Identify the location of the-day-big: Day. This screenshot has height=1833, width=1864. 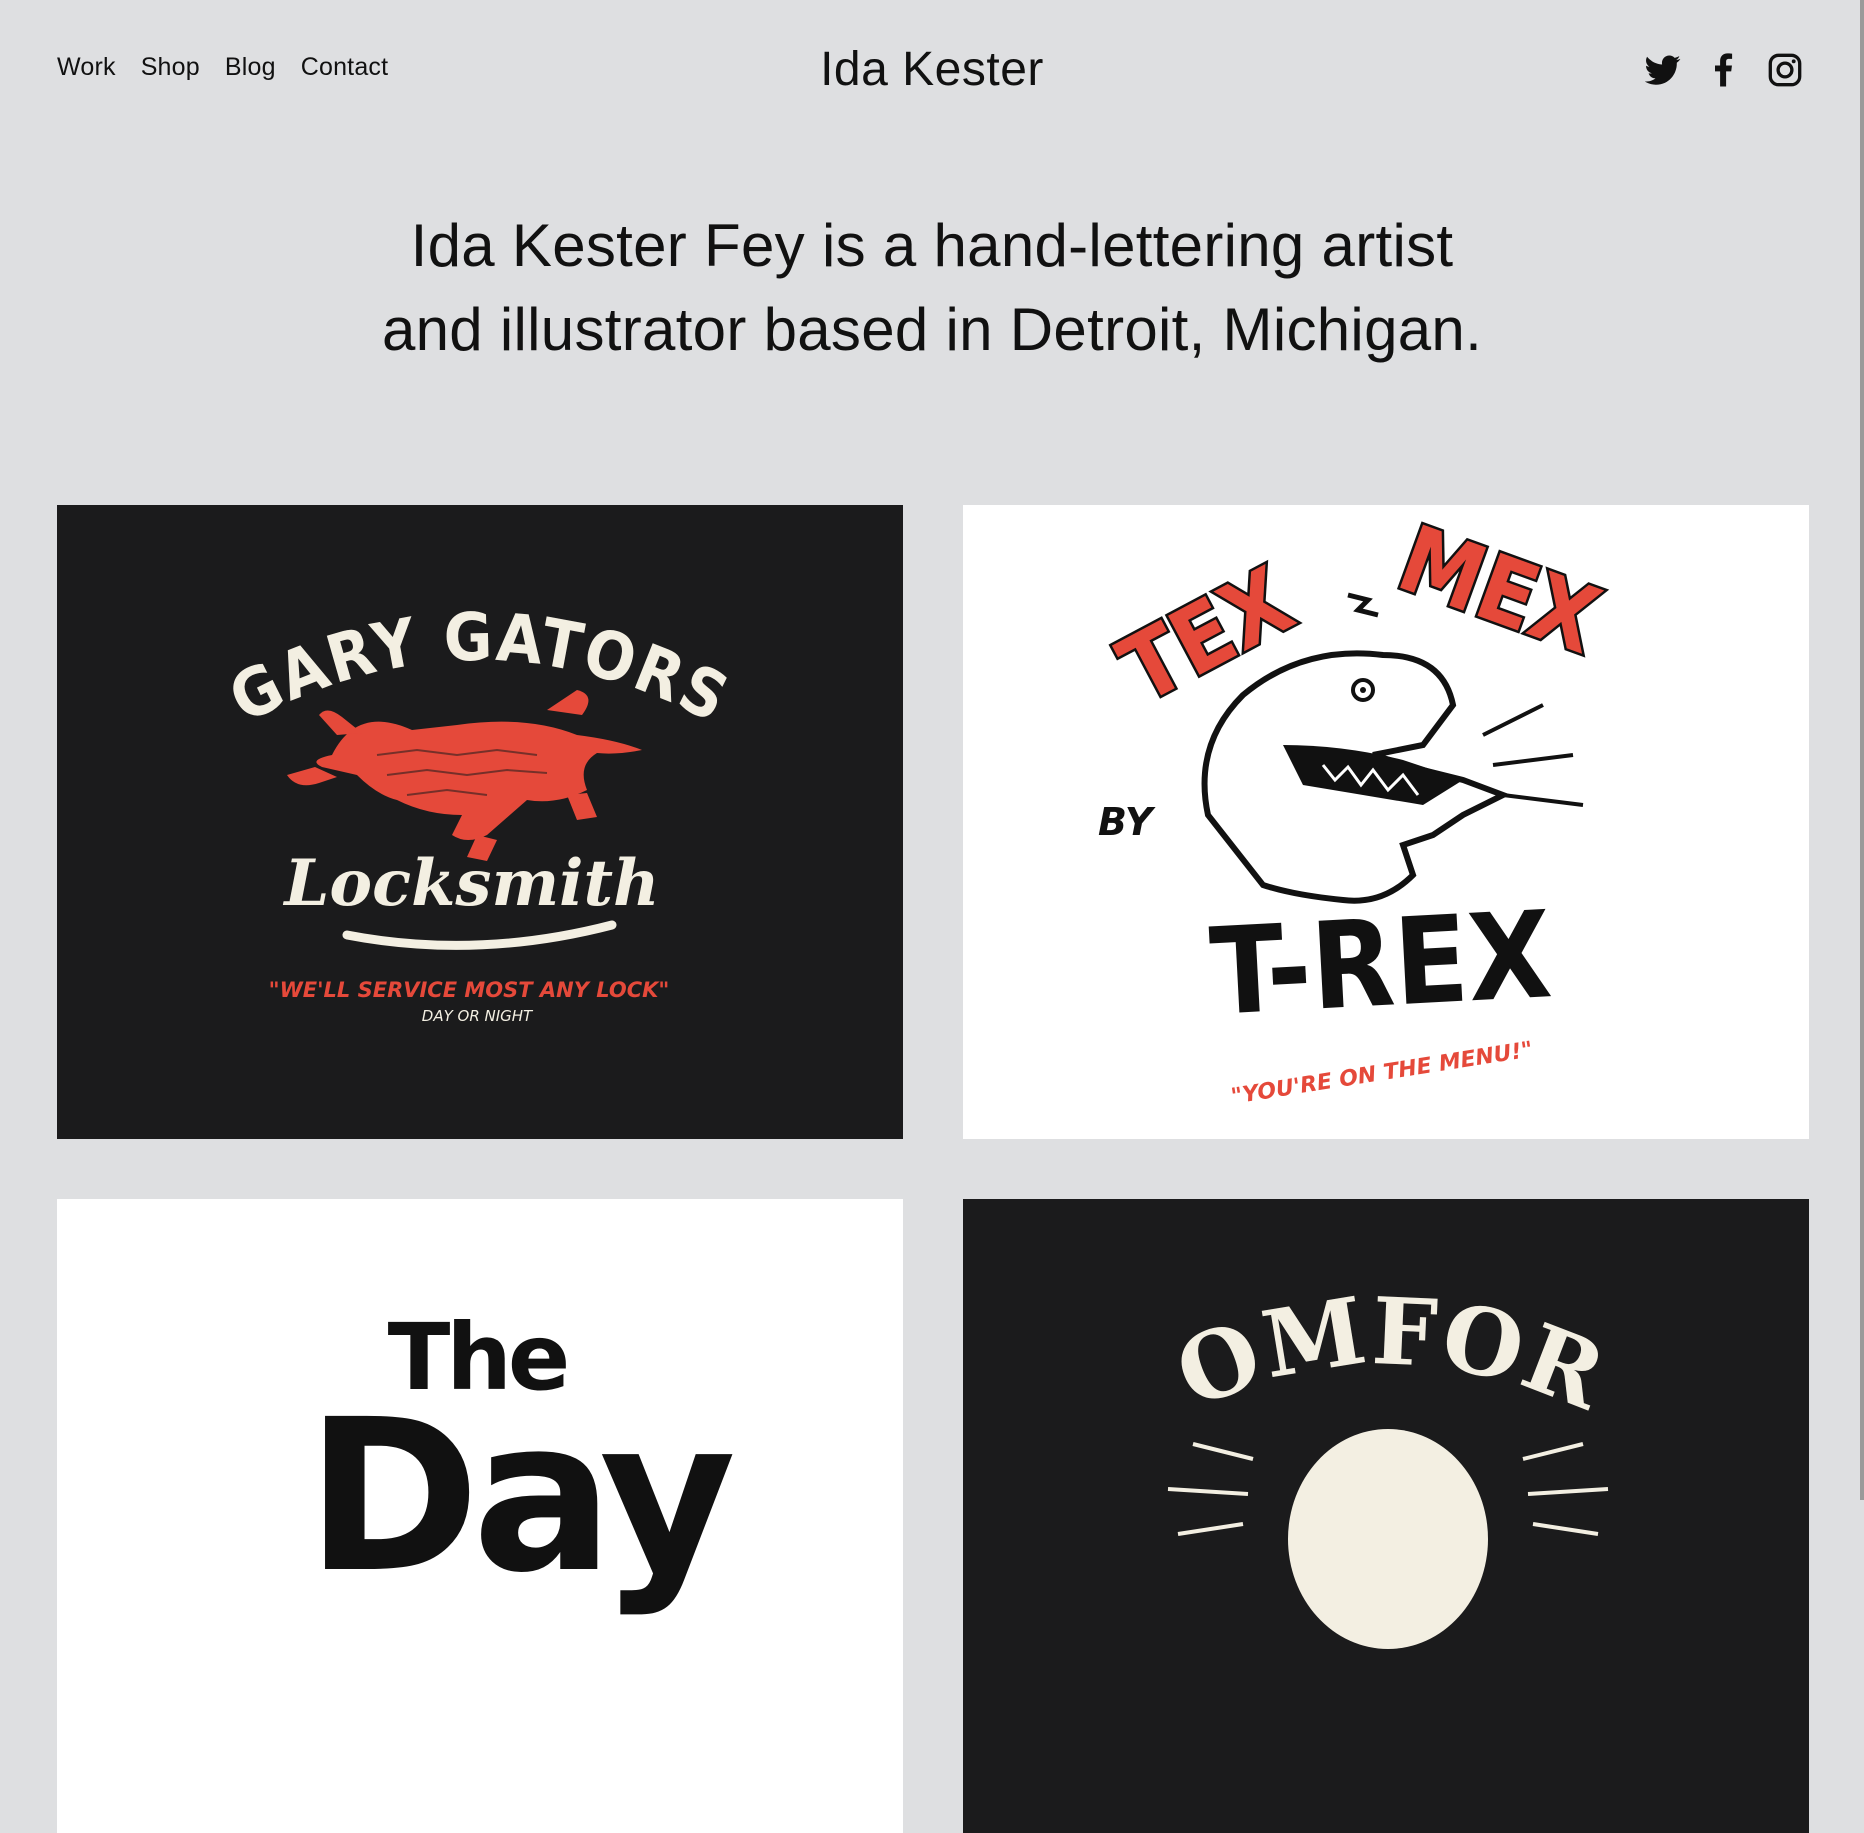
(520, 1496).